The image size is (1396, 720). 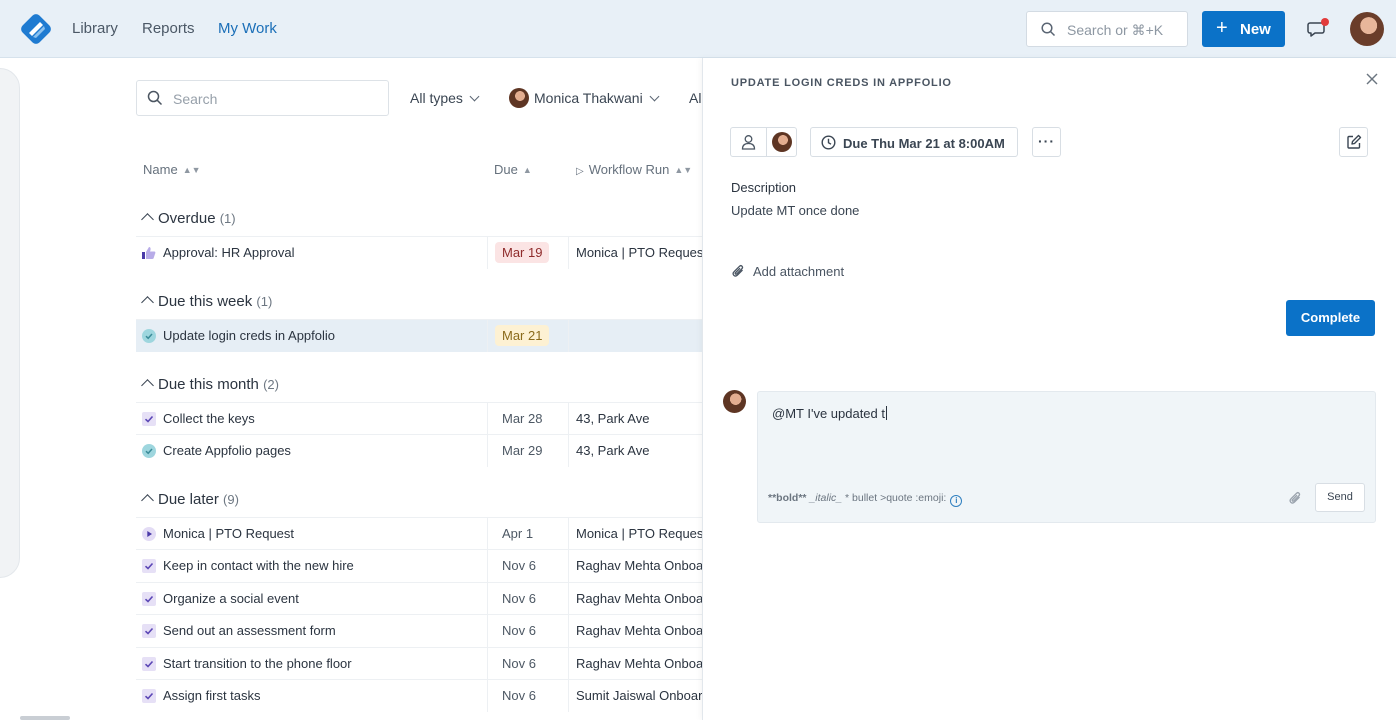 I want to click on group-overdue: Overdue (1), so click(x=188, y=218).